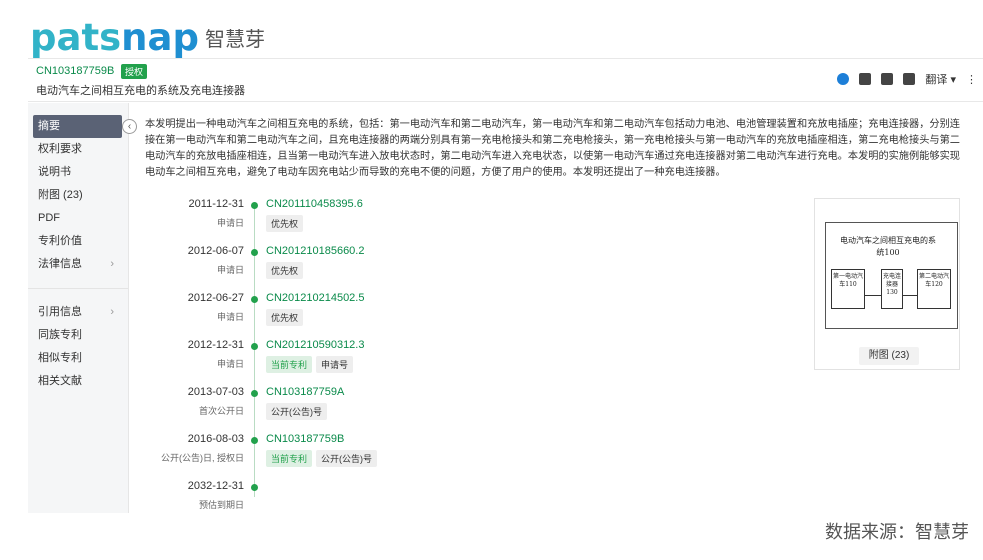 The height and width of the screenshot is (560, 983). I want to click on sidebar-item-similar: 相似专利, so click(78, 358).